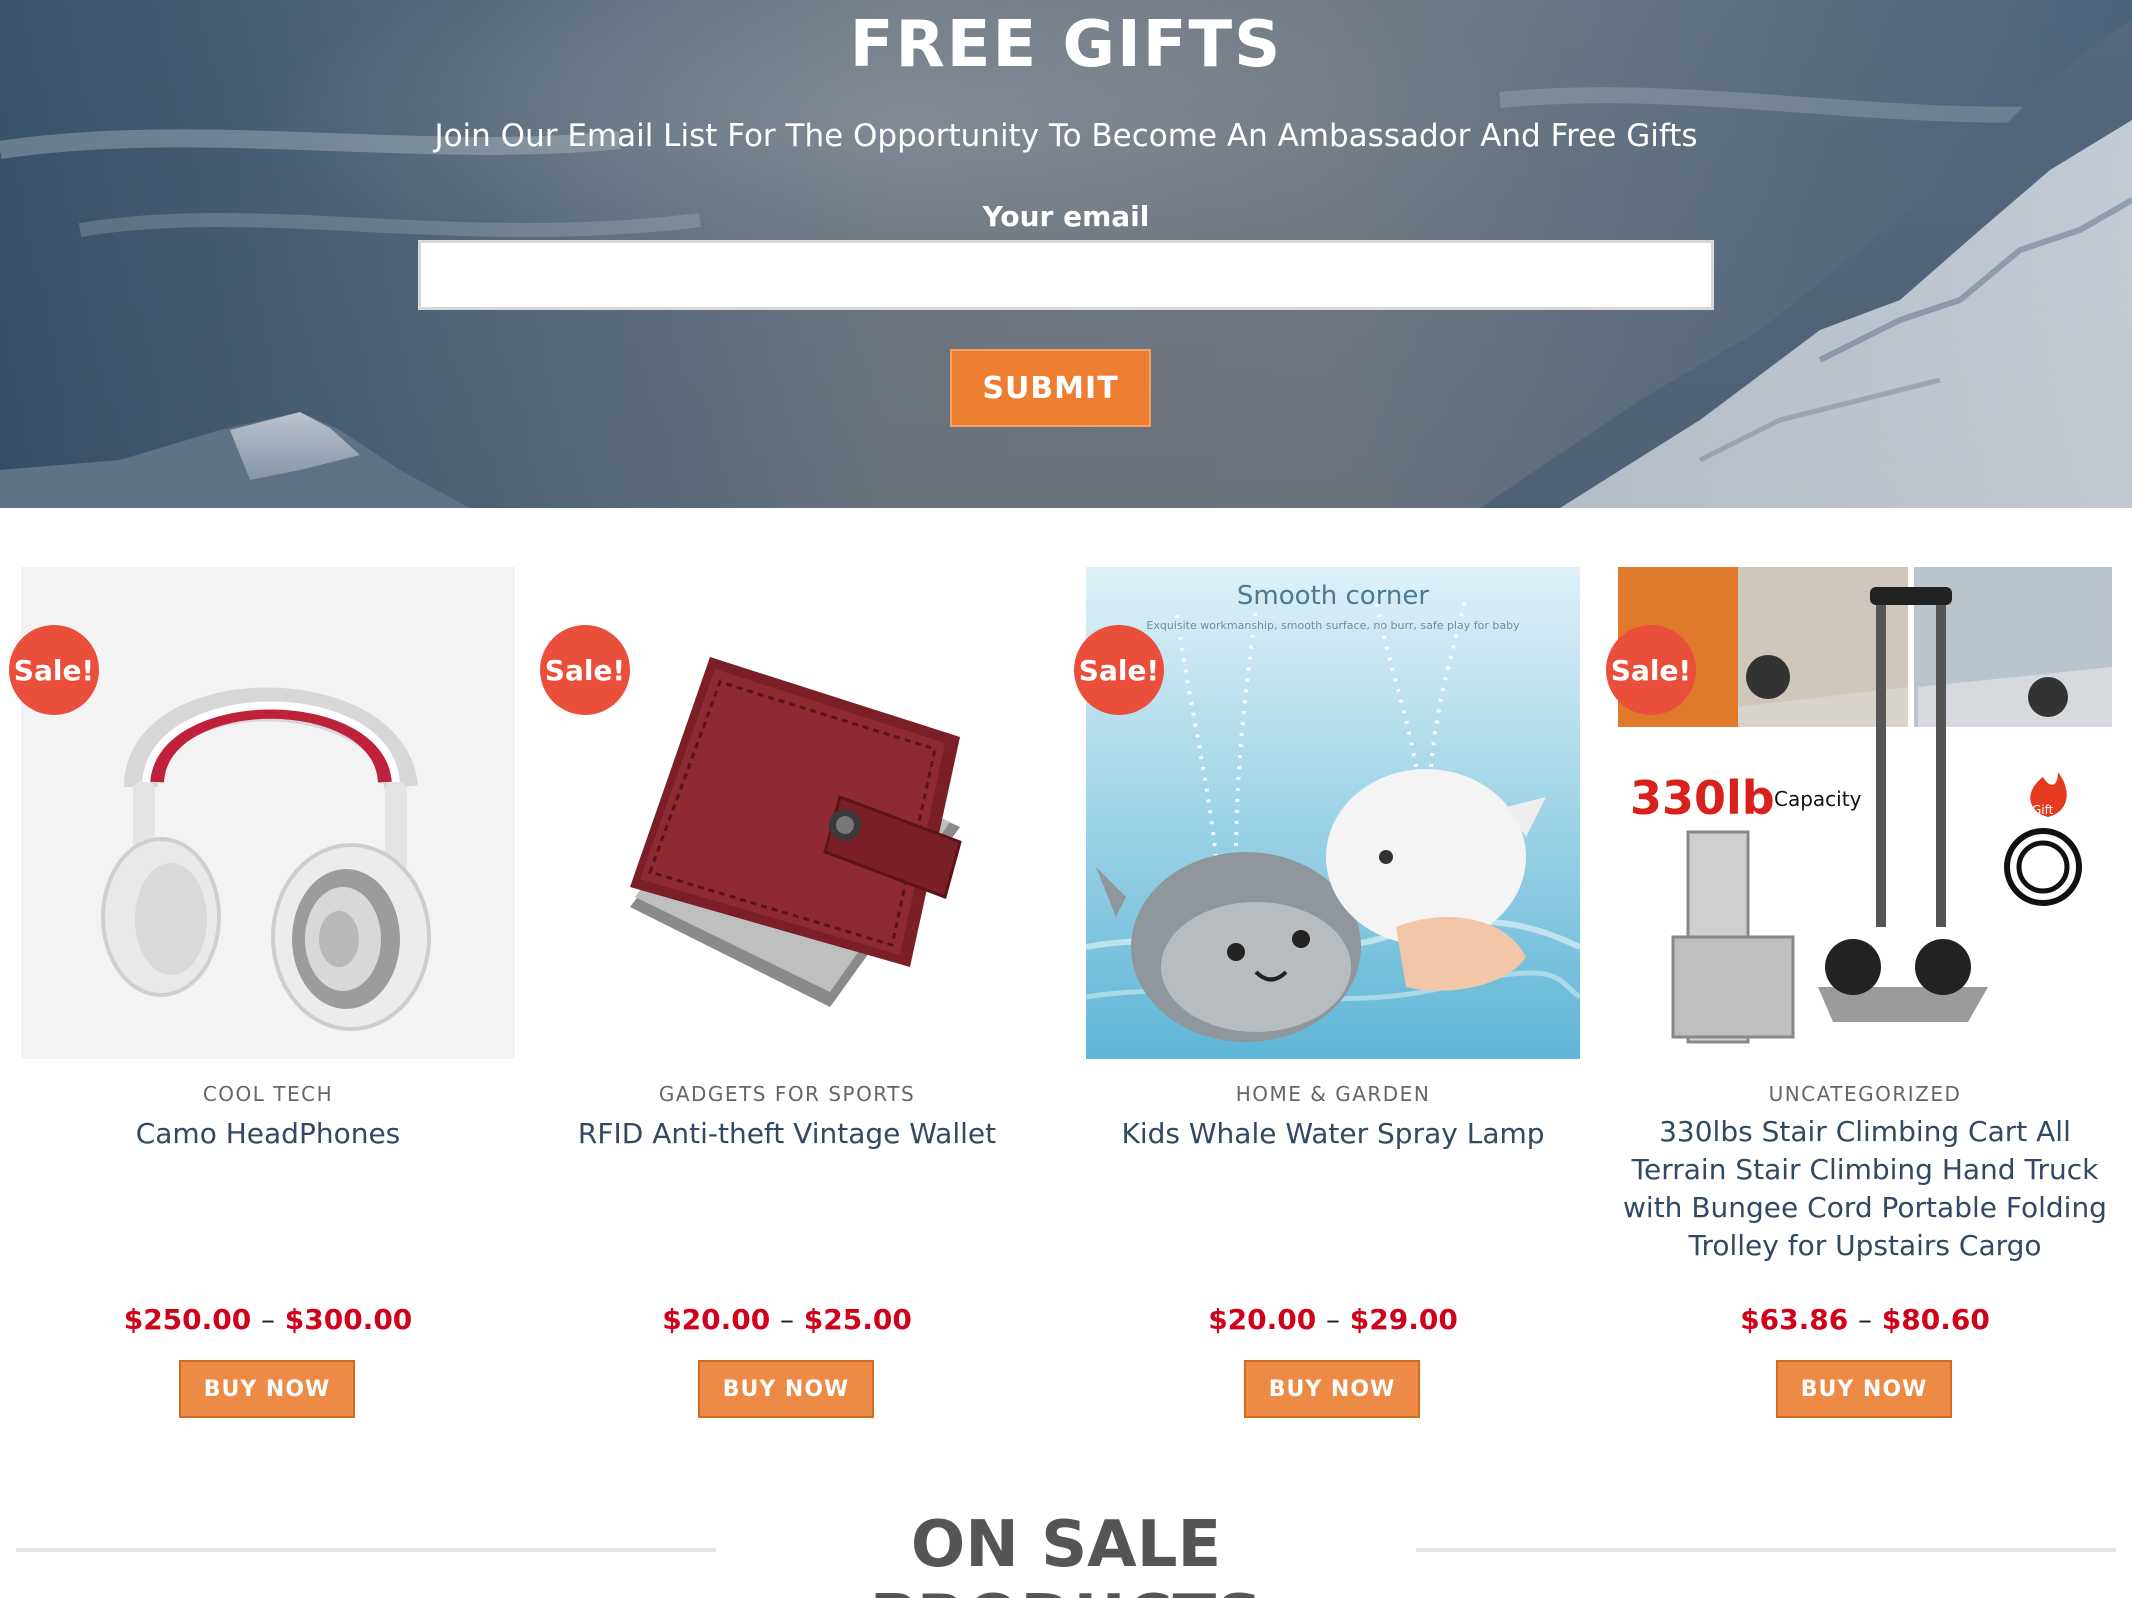 The width and height of the screenshot is (2132, 1598). I want to click on product-name: Camo HeadPhones, so click(268, 1134).